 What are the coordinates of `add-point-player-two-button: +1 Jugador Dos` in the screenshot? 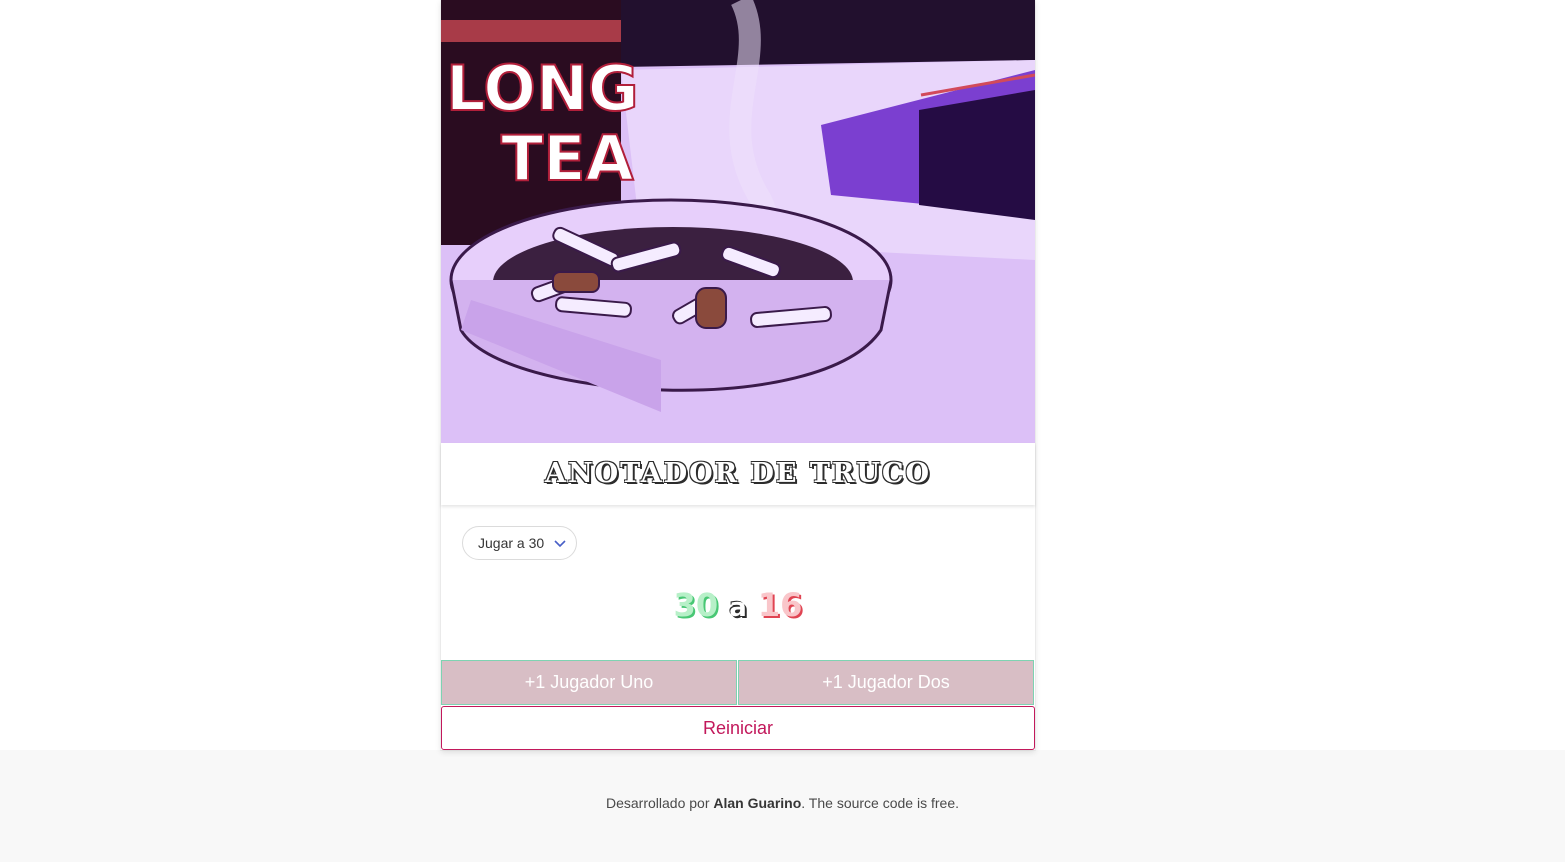 It's located at (886, 682).